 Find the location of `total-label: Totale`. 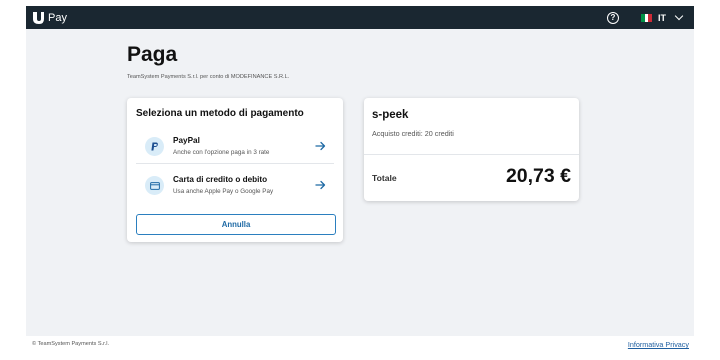

total-label: Totale is located at coordinates (384, 178).